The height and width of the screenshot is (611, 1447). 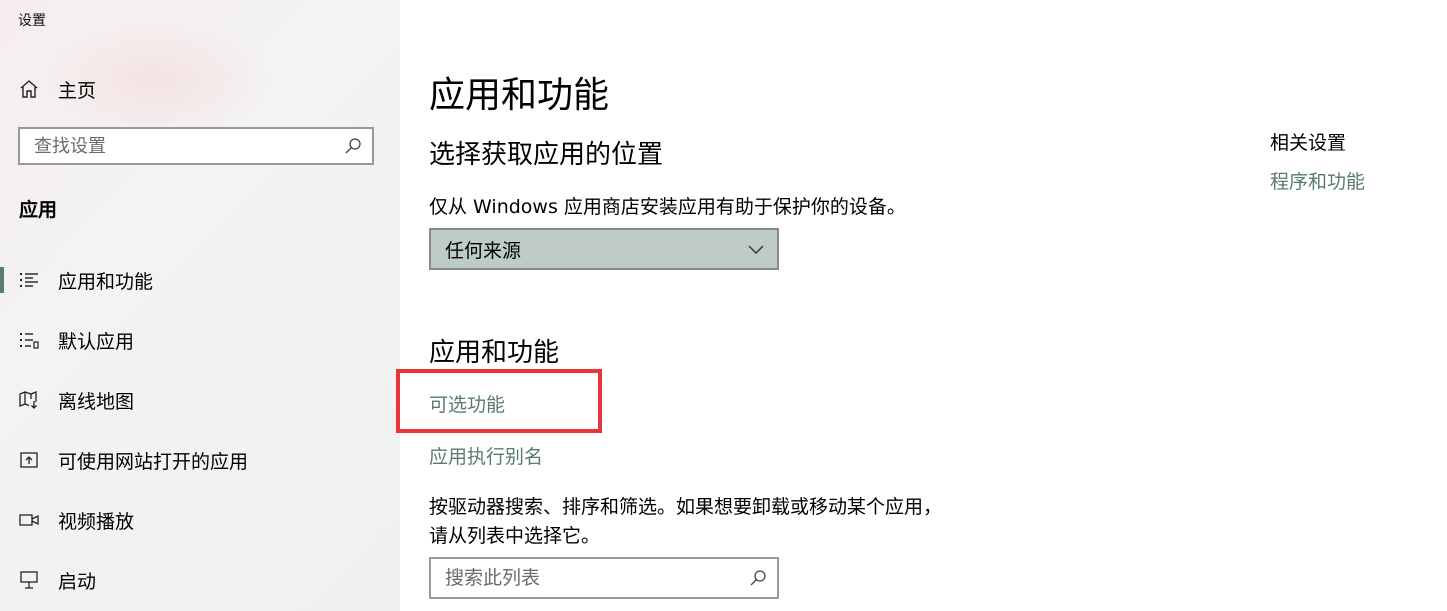 I want to click on settings-search-input, so click(x=184, y=146).